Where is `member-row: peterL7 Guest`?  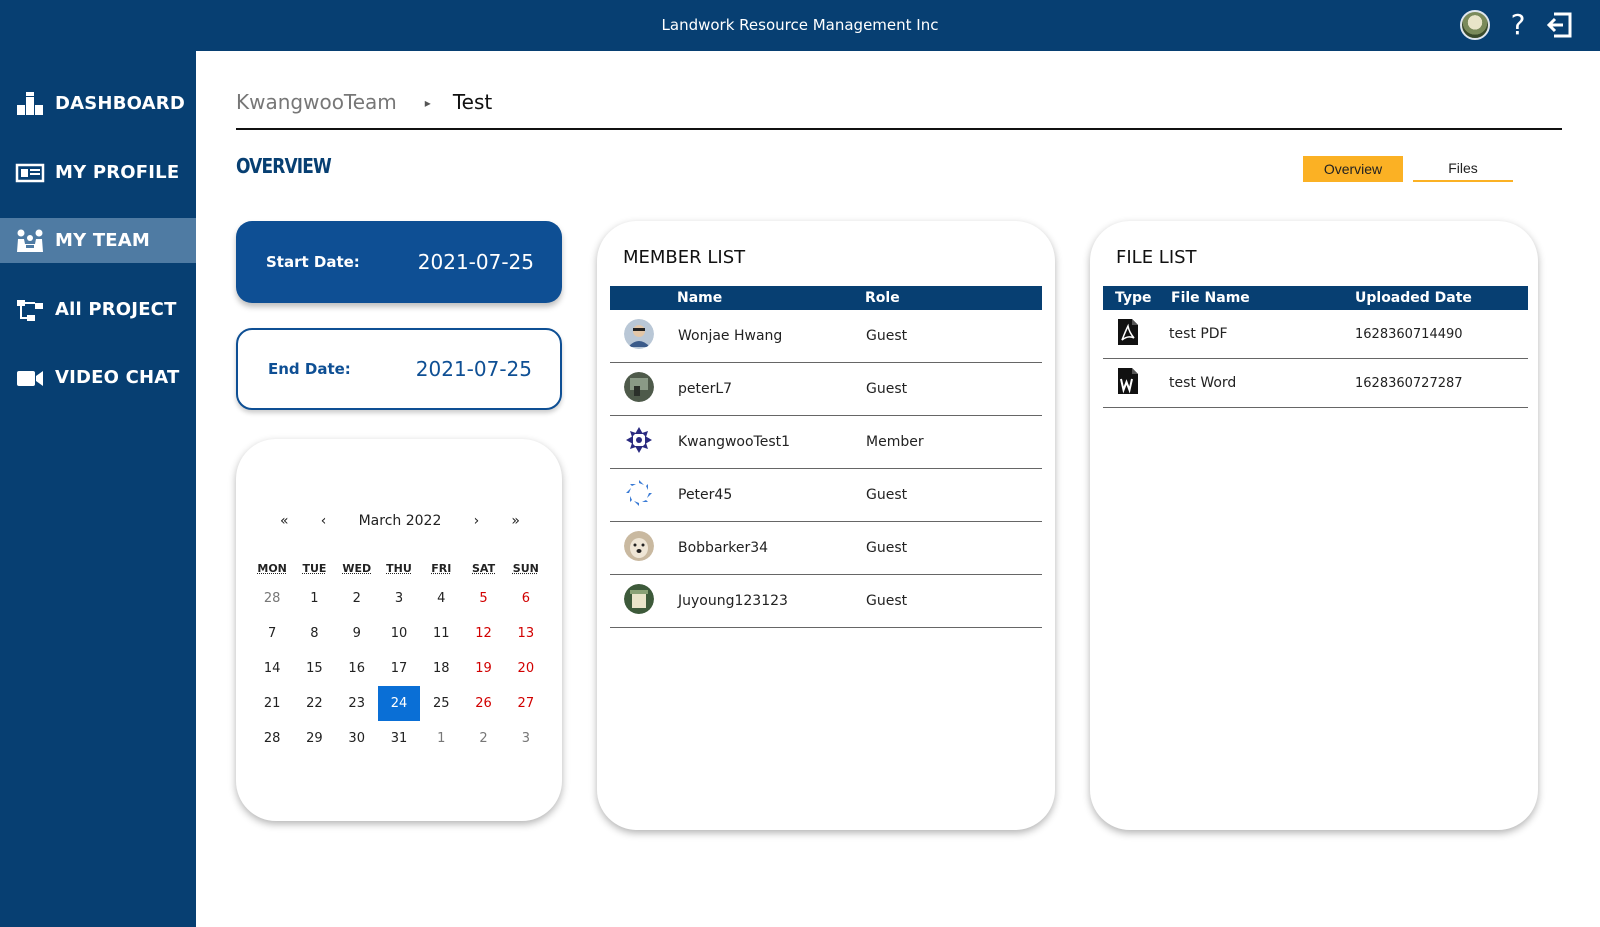 member-row: peterL7 Guest is located at coordinates (826, 389).